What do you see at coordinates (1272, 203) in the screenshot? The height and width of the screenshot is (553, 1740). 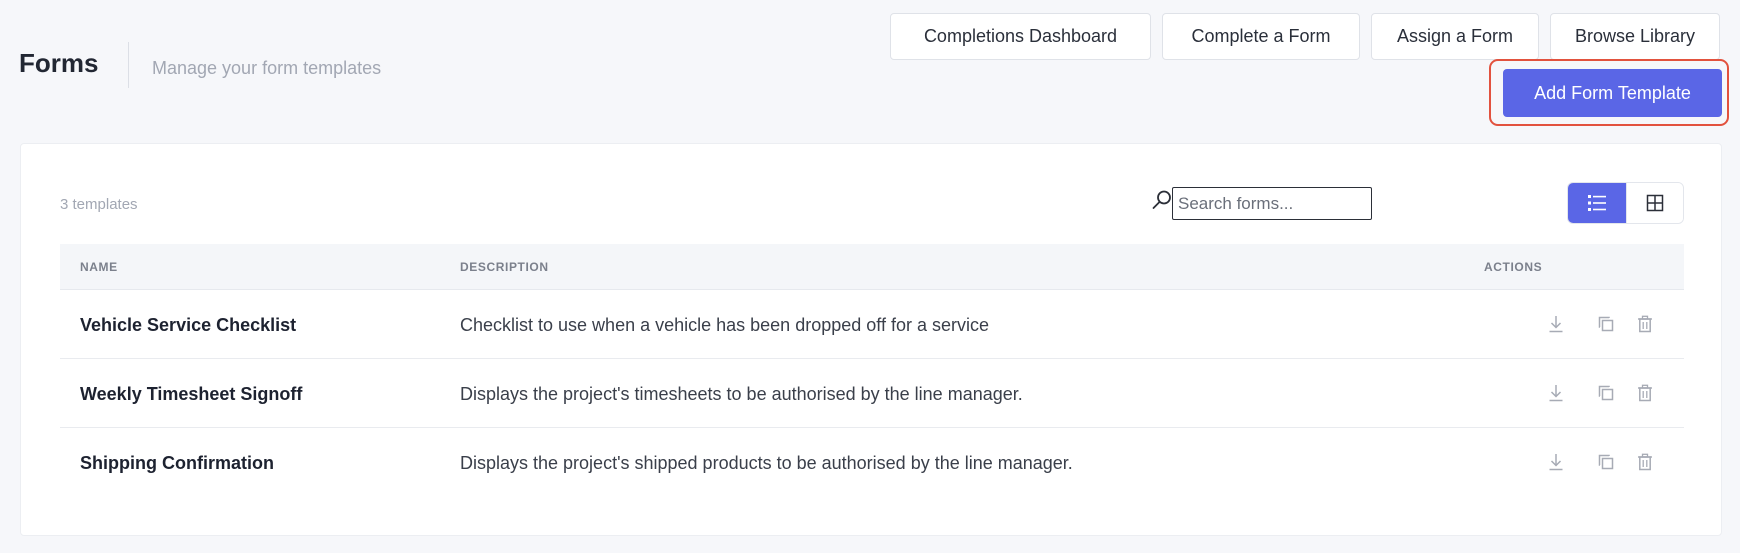 I see `search-input` at bounding box center [1272, 203].